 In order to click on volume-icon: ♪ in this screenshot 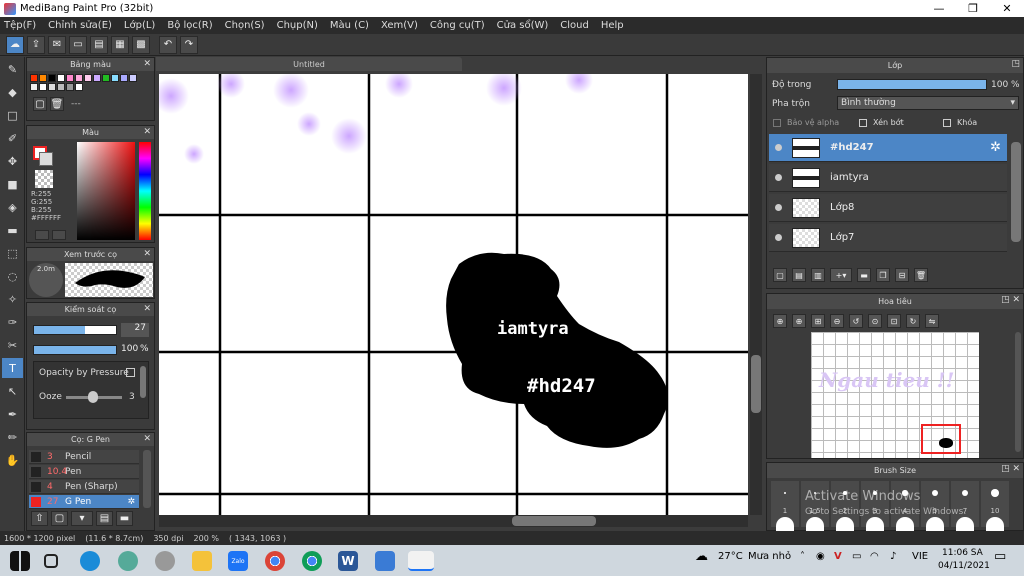, I will do `click(893, 556)`.